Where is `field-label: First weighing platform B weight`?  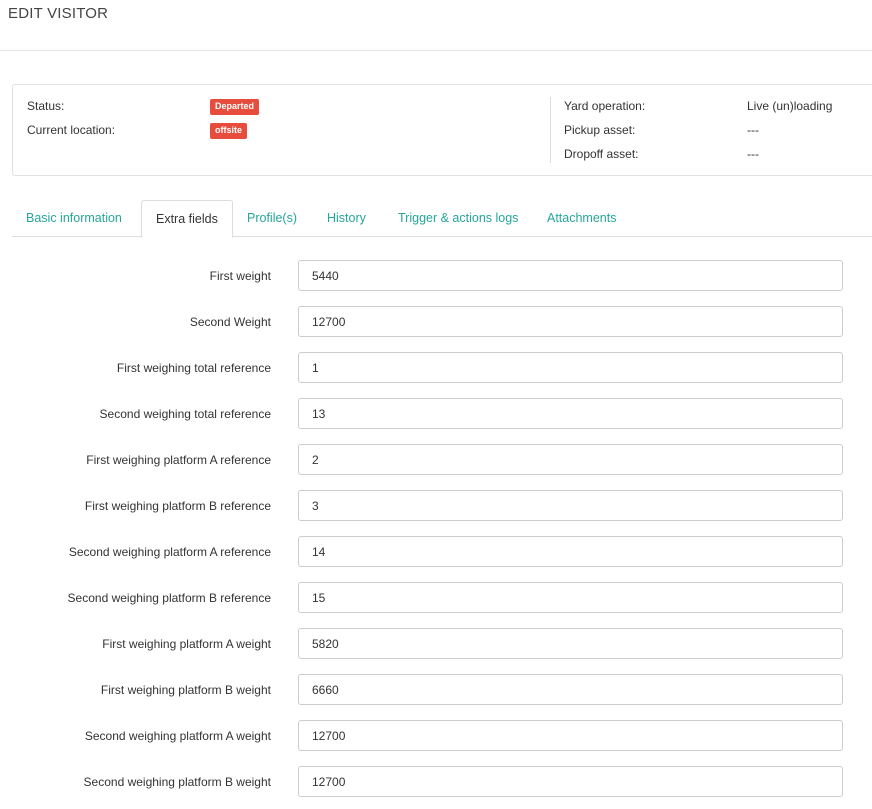
field-label: First weighing platform B weight is located at coordinates (185, 690).